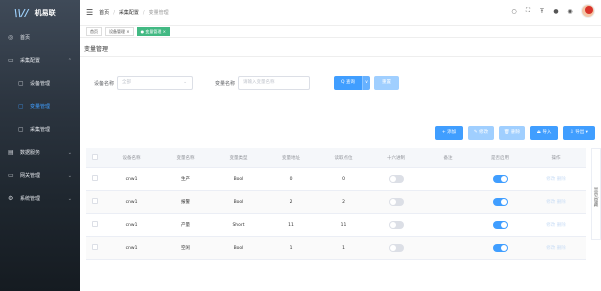  What do you see at coordinates (396, 158) in the screenshot?
I see `column-header: 十六进制` at bounding box center [396, 158].